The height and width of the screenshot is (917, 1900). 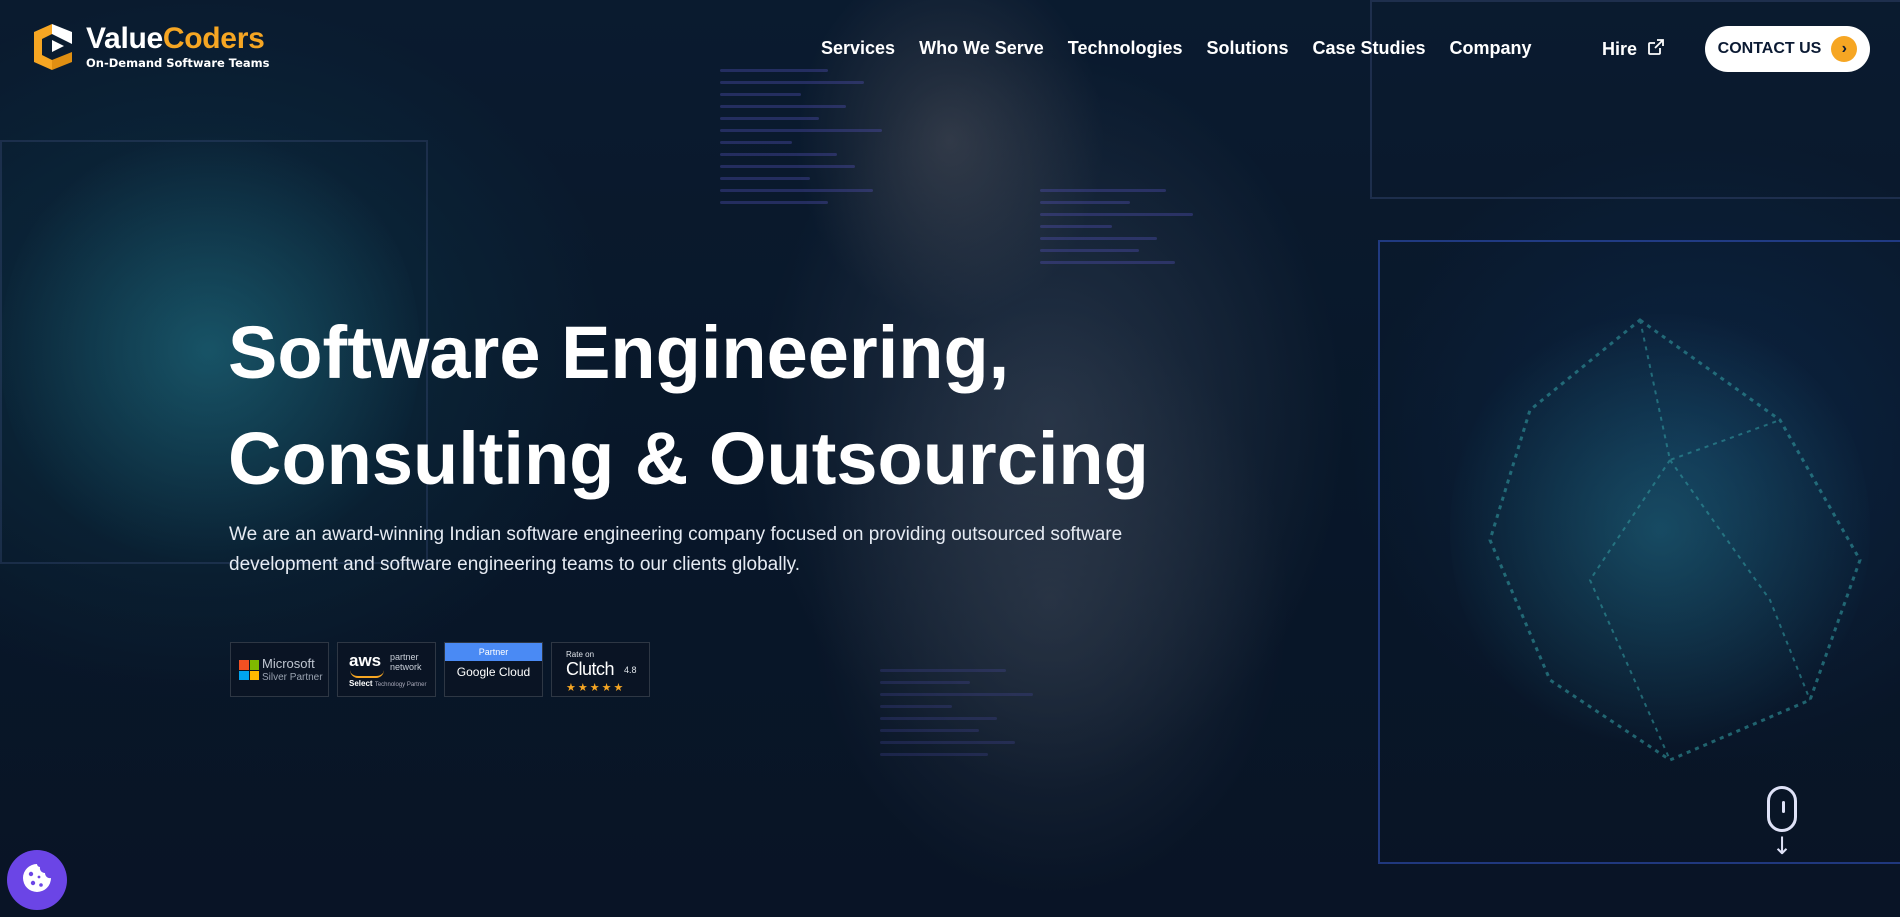 I want to click on contact-us-button: CONTACT US ›, so click(x=1787, y=49).